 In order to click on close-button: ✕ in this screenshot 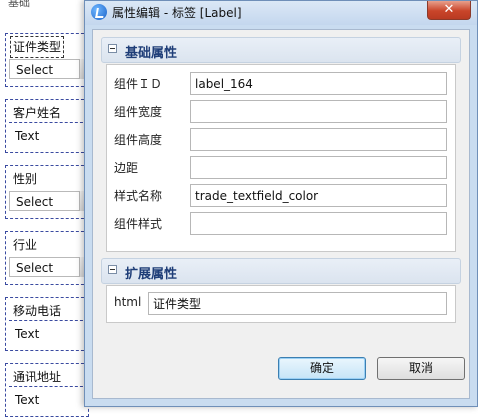, I will do `click(449, 10)`.